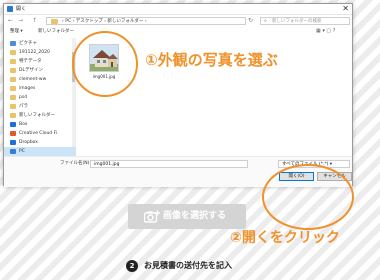 The image size is (380, 280). Describe the element at coordinates (13, 142) in the screenshot. I see `dropbox-icon` at that location.